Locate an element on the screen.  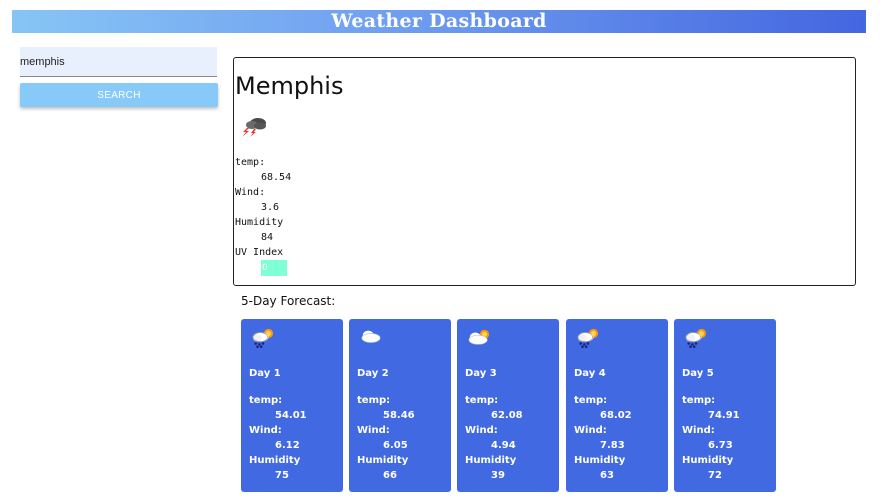
search-input is located at coordinates (118, 62).